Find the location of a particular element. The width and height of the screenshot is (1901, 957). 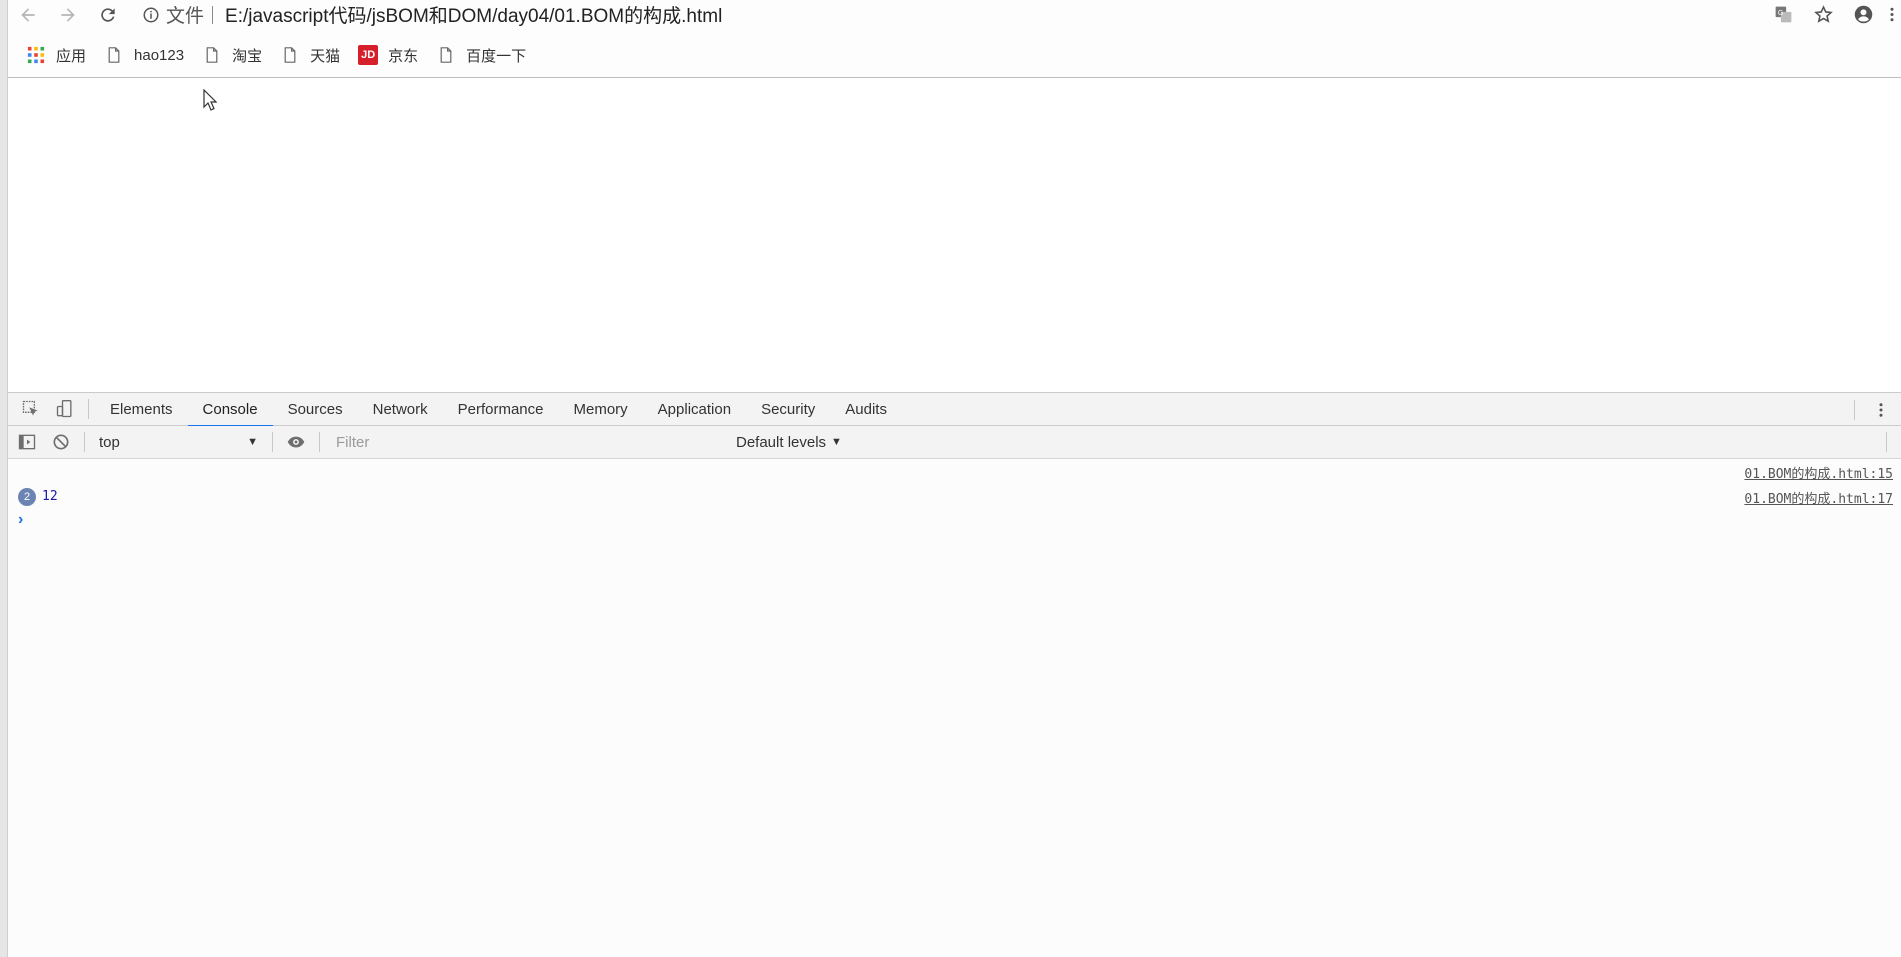

context-selector: top ▼ is located at coordinates (178, 442).